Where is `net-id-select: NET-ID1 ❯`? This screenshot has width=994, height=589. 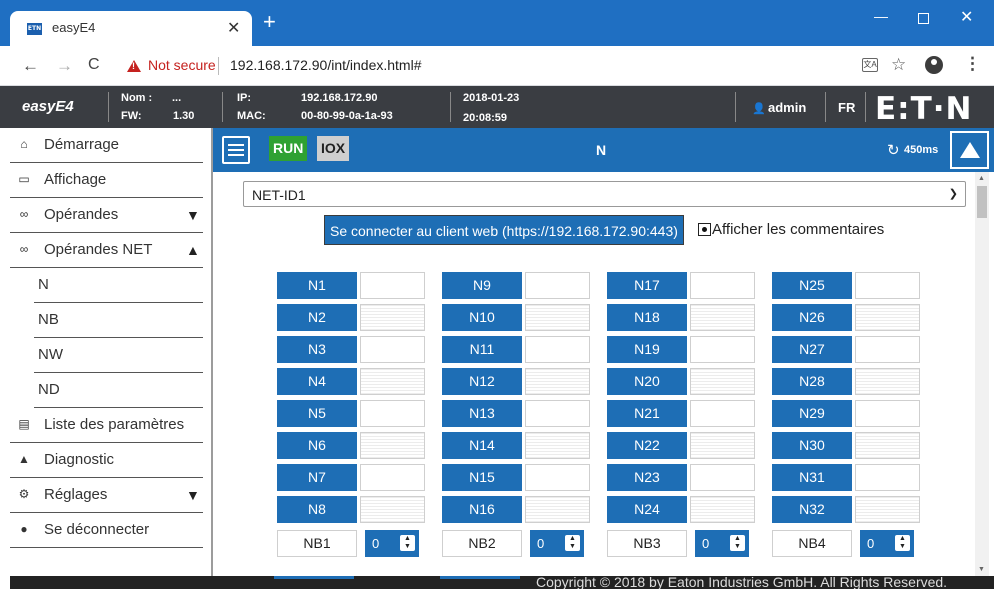
net-id-select: NET-ID1 ❯ is located at coordinates (604, 194).